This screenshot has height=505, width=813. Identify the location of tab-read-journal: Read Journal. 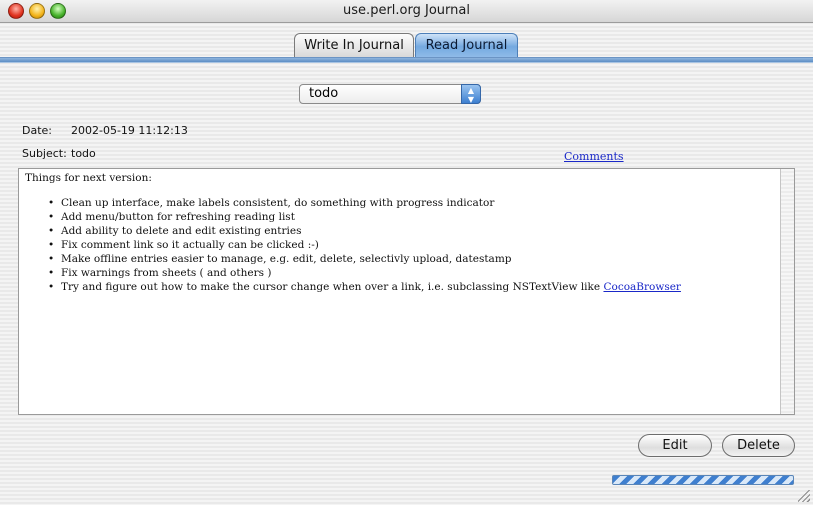
(466, 45).